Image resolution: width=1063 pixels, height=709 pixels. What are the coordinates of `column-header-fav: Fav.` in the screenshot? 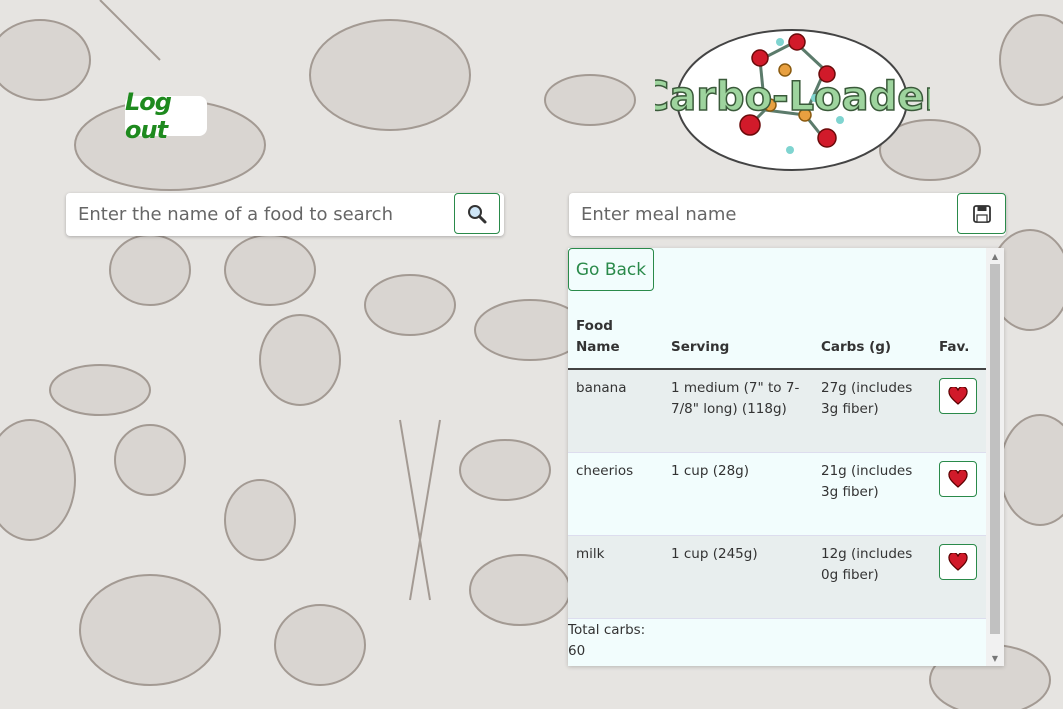 It's located at (958, 339).